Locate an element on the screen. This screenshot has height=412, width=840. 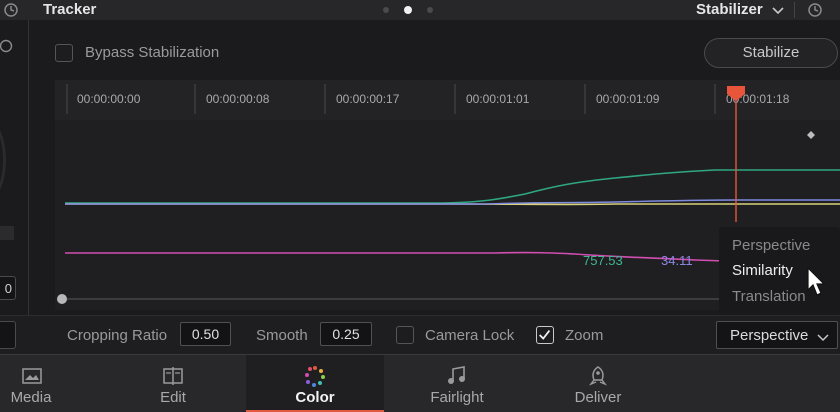
camera-lock-label: Camera Lock is located at coordinates (470, 335).